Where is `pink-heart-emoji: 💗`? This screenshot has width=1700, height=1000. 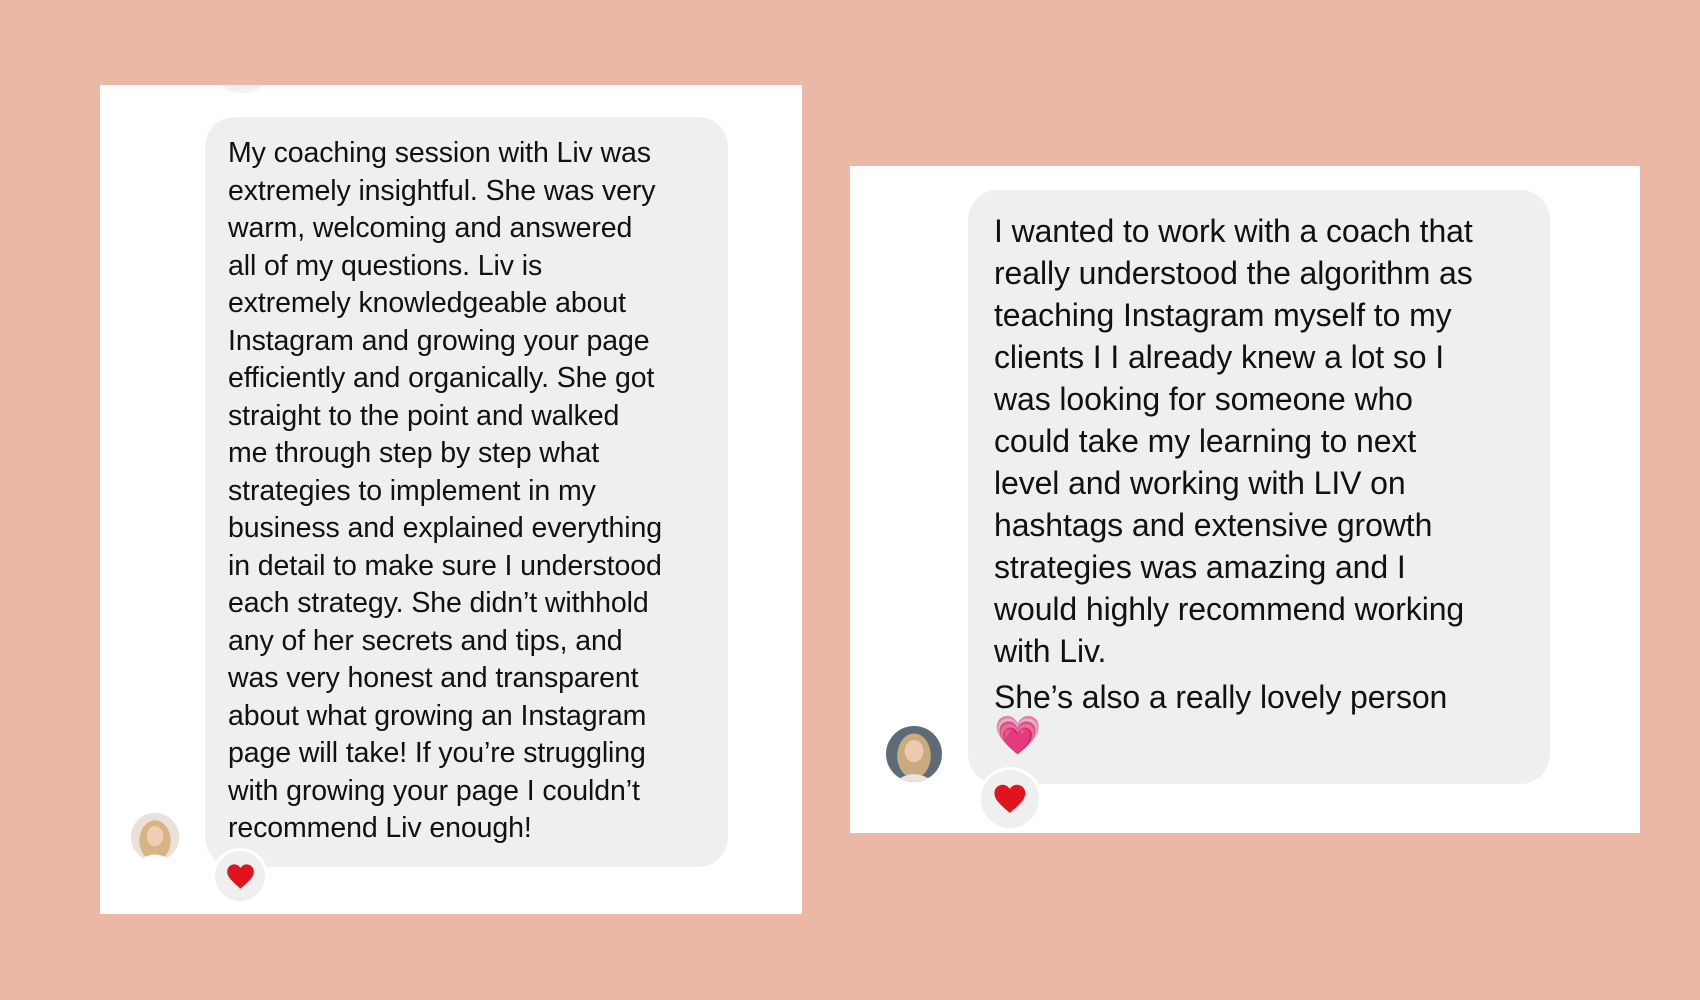 pink-heart-emoji: 💗 is located at coordinates (1018, 736).